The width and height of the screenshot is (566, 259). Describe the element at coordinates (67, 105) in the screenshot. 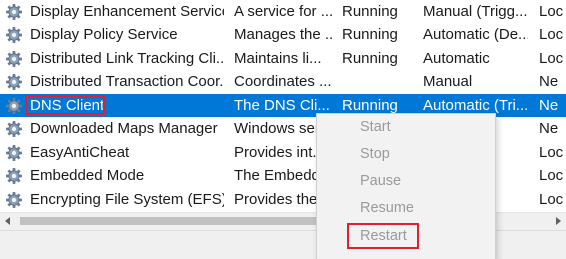

I see `service-name: DNS Client` at that location.